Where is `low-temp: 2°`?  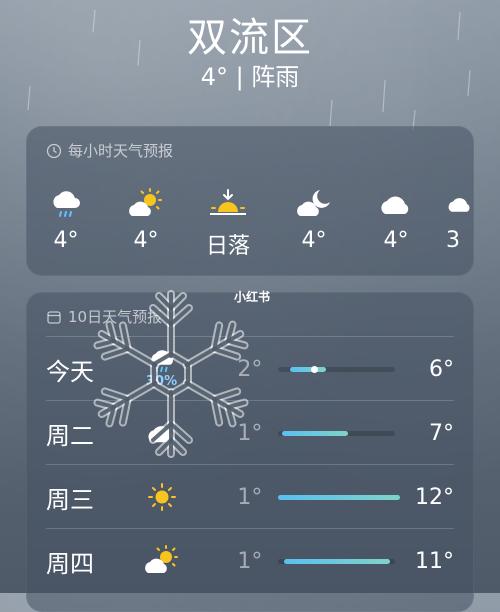 low-temp: 2° is located at coordinates (250, 369).